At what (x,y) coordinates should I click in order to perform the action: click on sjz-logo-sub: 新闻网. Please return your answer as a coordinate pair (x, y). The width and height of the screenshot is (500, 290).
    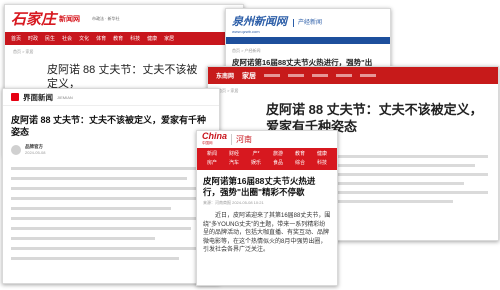
    Looking at the image, I should click on (70, 19).